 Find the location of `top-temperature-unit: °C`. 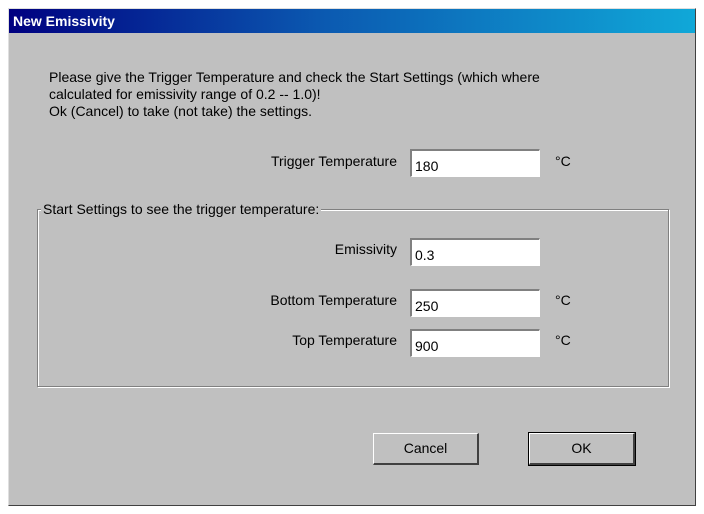

top-temperature-unit: °C is located at coordinates (563, 340).